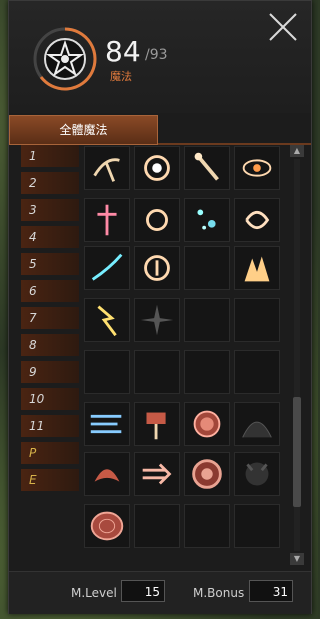  I want to click on lightning-icon, so click(107, 321).